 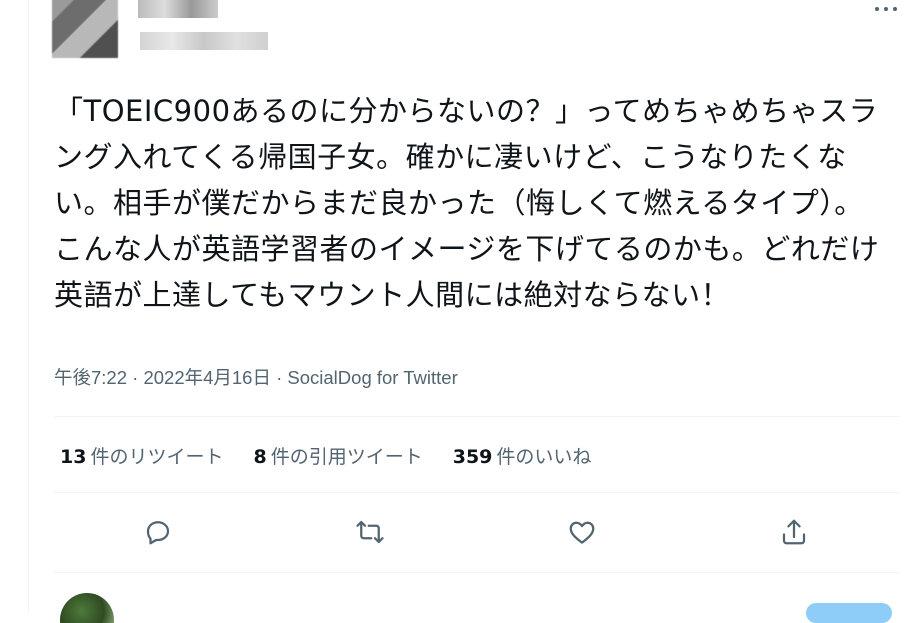 I want to click on heart-icon, so click(x=582, y=532).